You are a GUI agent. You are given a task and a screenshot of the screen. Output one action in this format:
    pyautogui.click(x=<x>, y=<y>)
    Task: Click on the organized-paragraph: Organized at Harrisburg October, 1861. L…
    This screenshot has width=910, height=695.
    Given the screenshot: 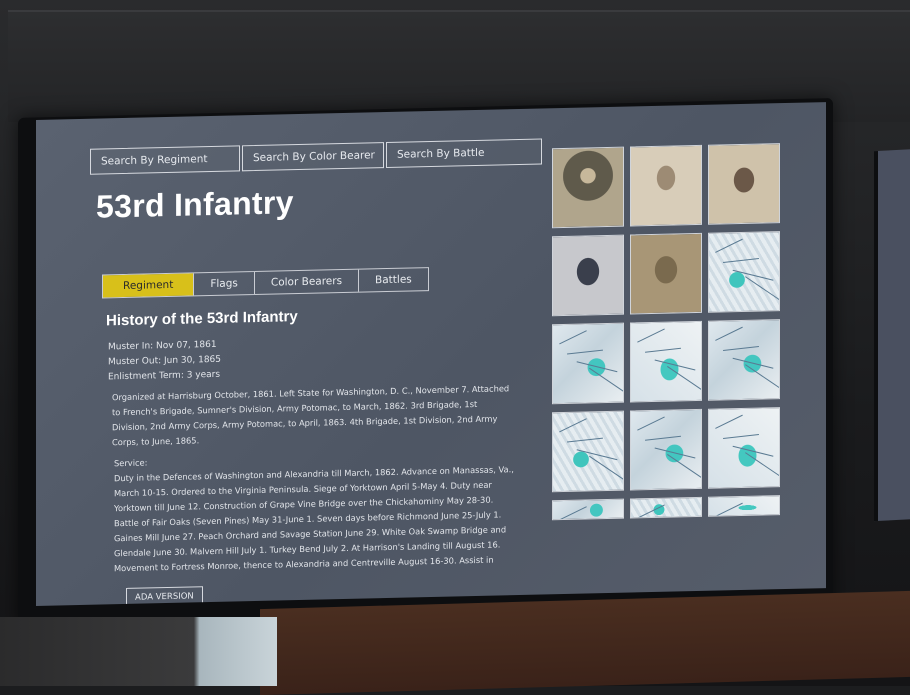 What is the action you would take?
    pyautogui.click(x=311, y=415)
    